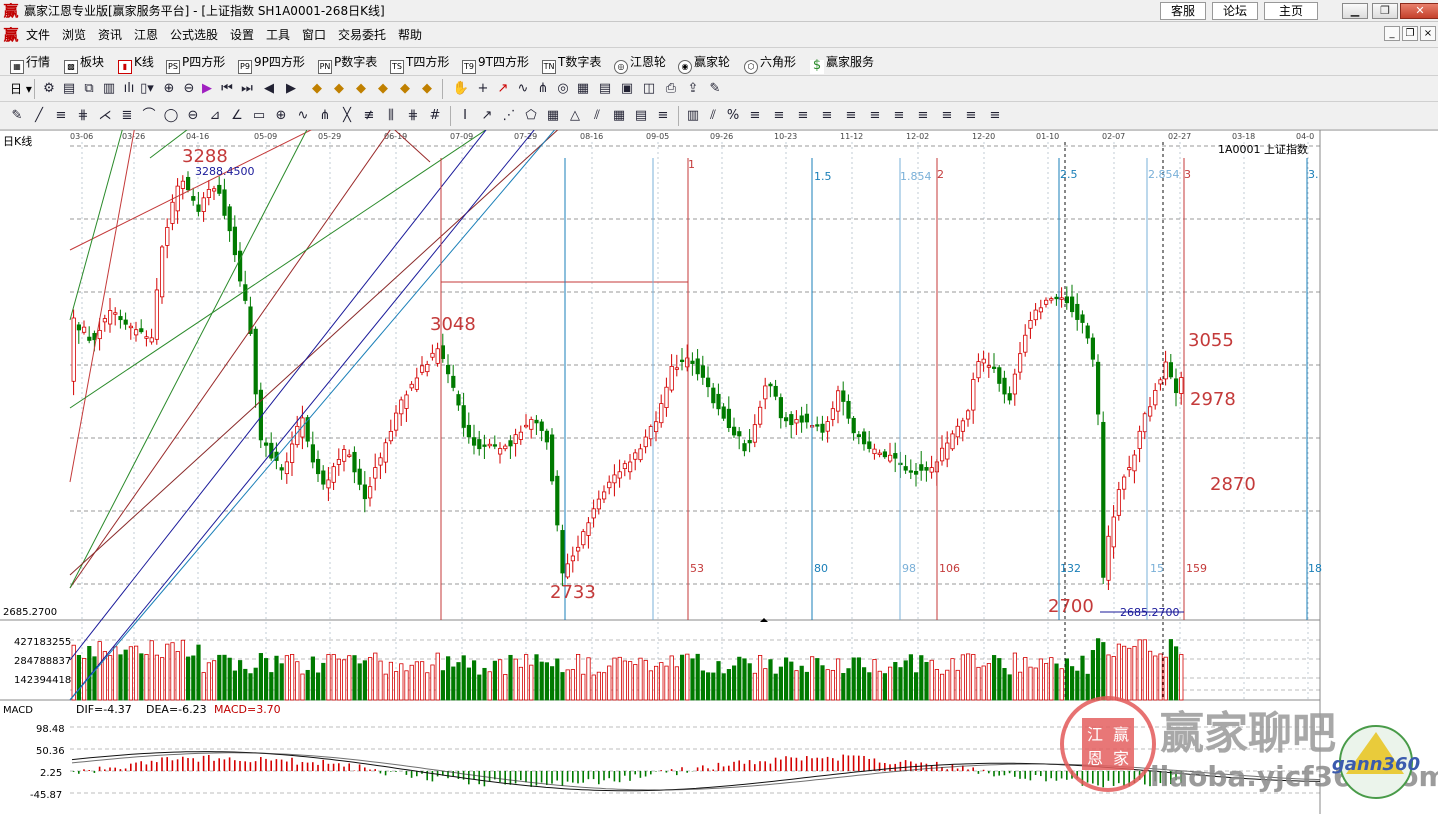 This screenshot has width=1438, height=814. What do you see at coordinates (779, 116) in the screenshot?
I see `level-tool-icon-2: ≡` at bounding box center [779, 116].